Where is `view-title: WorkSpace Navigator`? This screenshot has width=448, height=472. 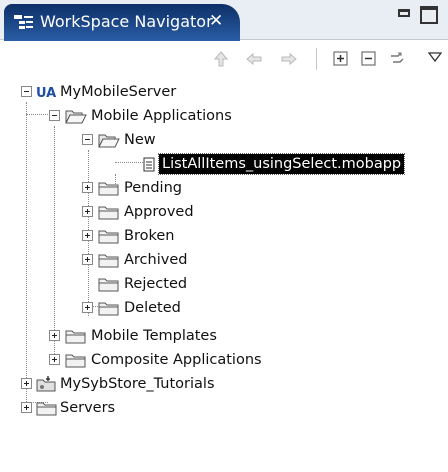
view-title: WorkSpace Navigator is located at coordinates (126, 21).